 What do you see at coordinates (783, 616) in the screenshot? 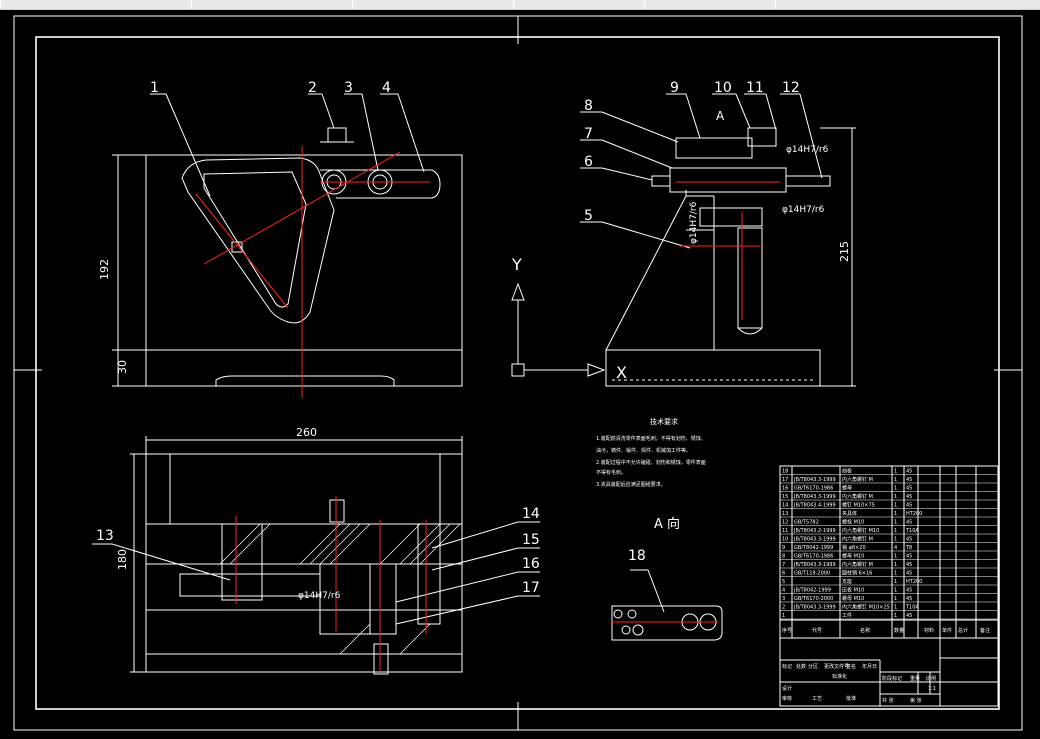
I see `bom-cell-no: 1` at bounding box center [783, 616].